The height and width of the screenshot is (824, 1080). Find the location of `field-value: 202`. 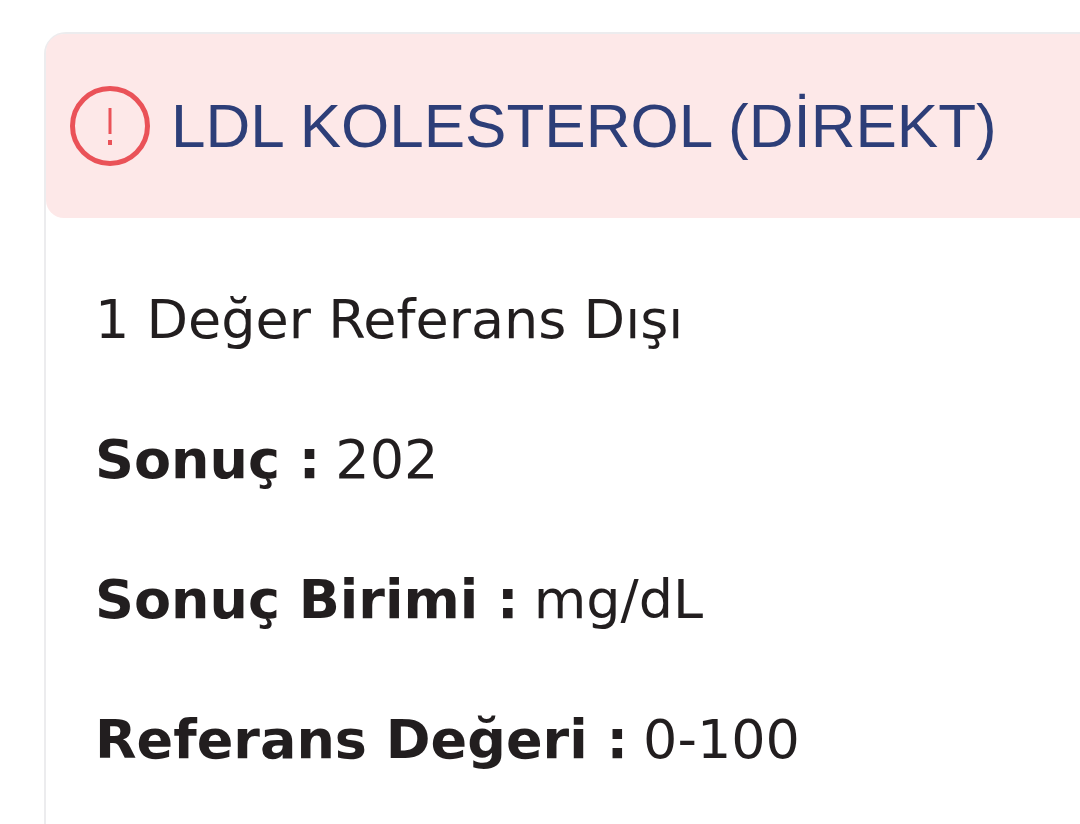

field-value: 202 is located at coordinates (387, 460).